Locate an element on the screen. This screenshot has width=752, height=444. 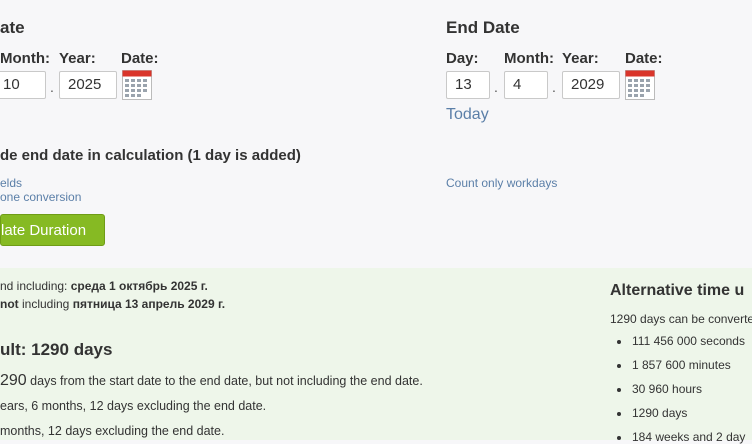
to-date: пятница 13 апрель 2029 г. is located at coordinates (149, 304).